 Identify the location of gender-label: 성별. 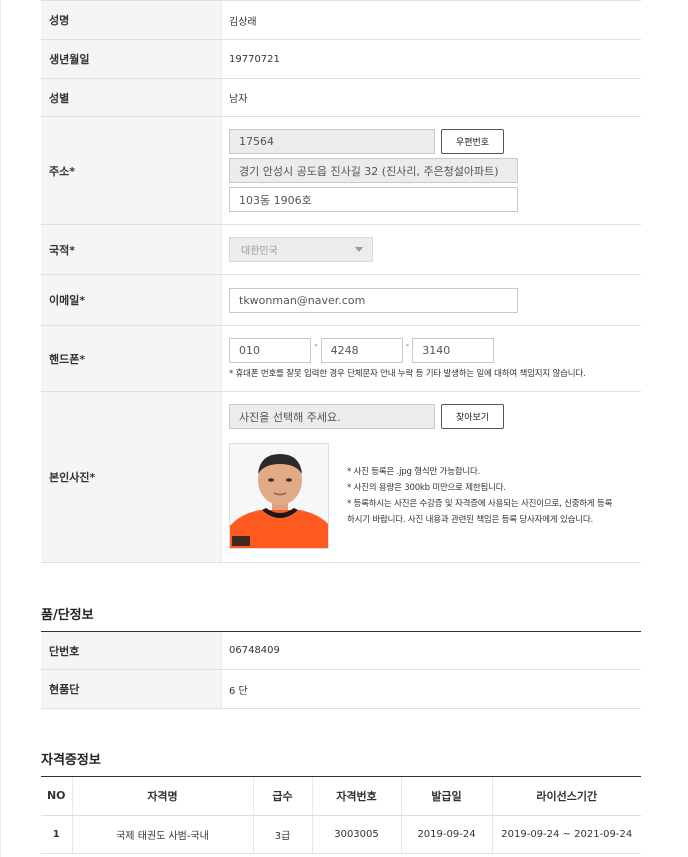
(131, 97).